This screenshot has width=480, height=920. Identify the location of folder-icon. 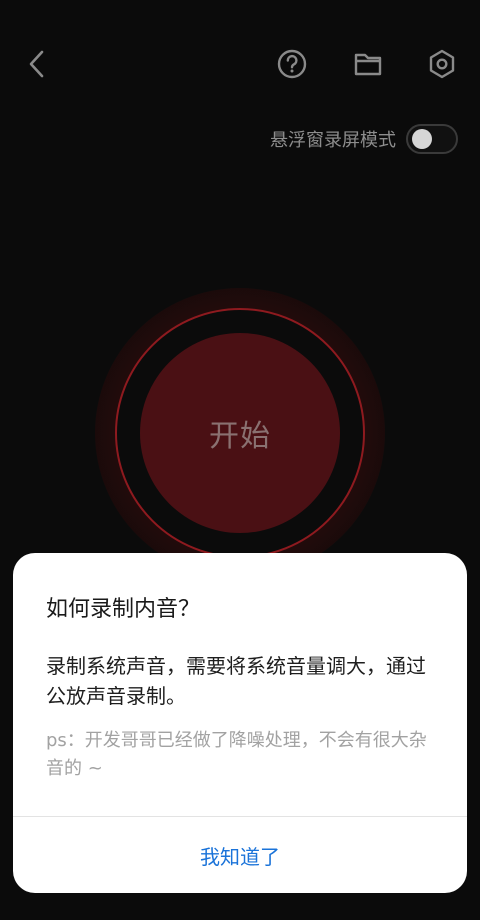
(368, 64).